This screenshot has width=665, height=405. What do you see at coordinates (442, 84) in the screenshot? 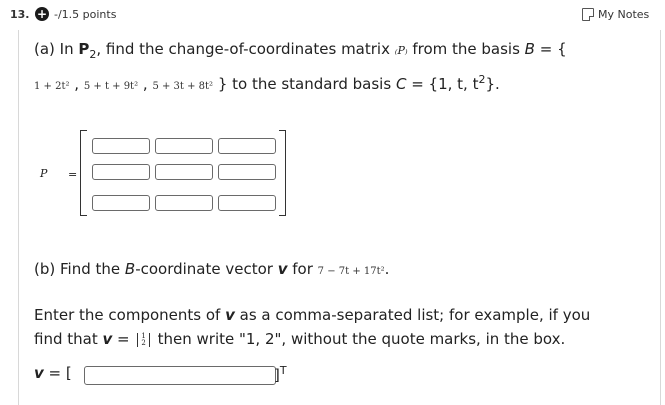
I see `c-set: = {1, t, t` at bounding box center [442, 84].